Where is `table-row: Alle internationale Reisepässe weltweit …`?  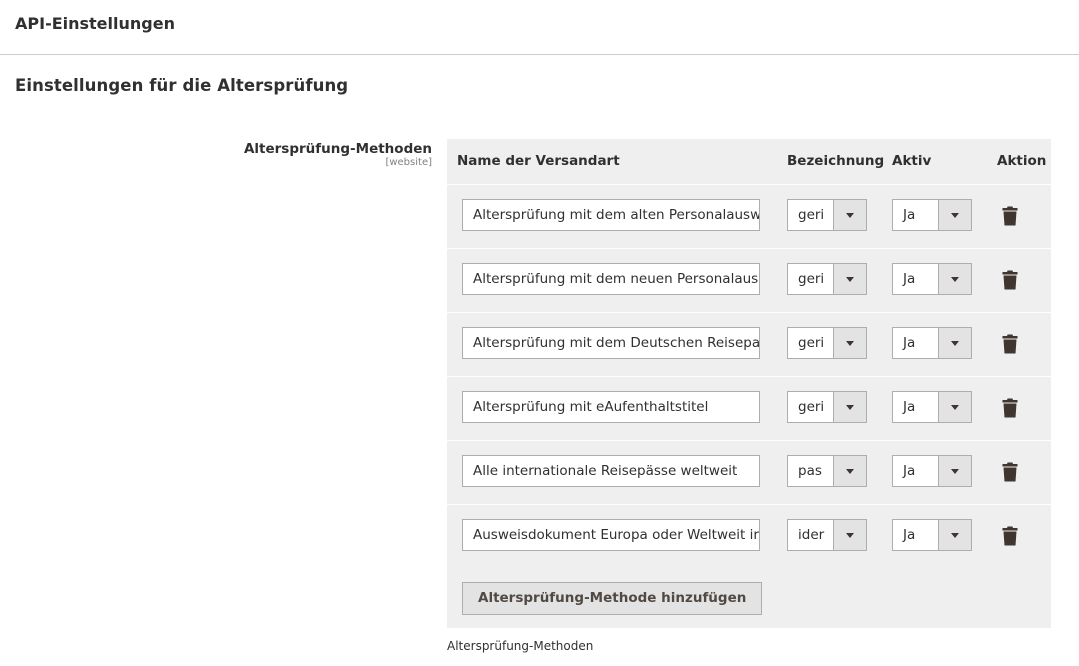 table-row: Alle internationale Reisepässe weltweit … is located at coordinates (749, 472).